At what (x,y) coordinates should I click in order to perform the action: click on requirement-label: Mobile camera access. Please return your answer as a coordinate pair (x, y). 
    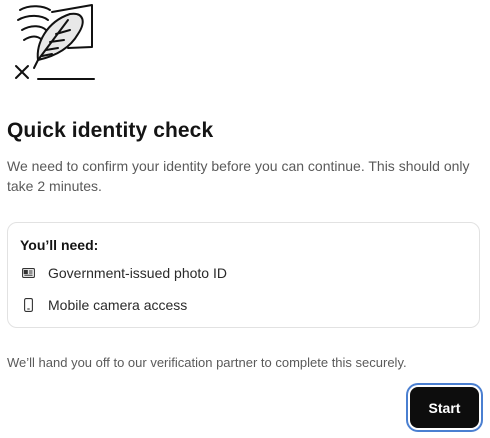
    Looking at the image, I should click on (118, 305).